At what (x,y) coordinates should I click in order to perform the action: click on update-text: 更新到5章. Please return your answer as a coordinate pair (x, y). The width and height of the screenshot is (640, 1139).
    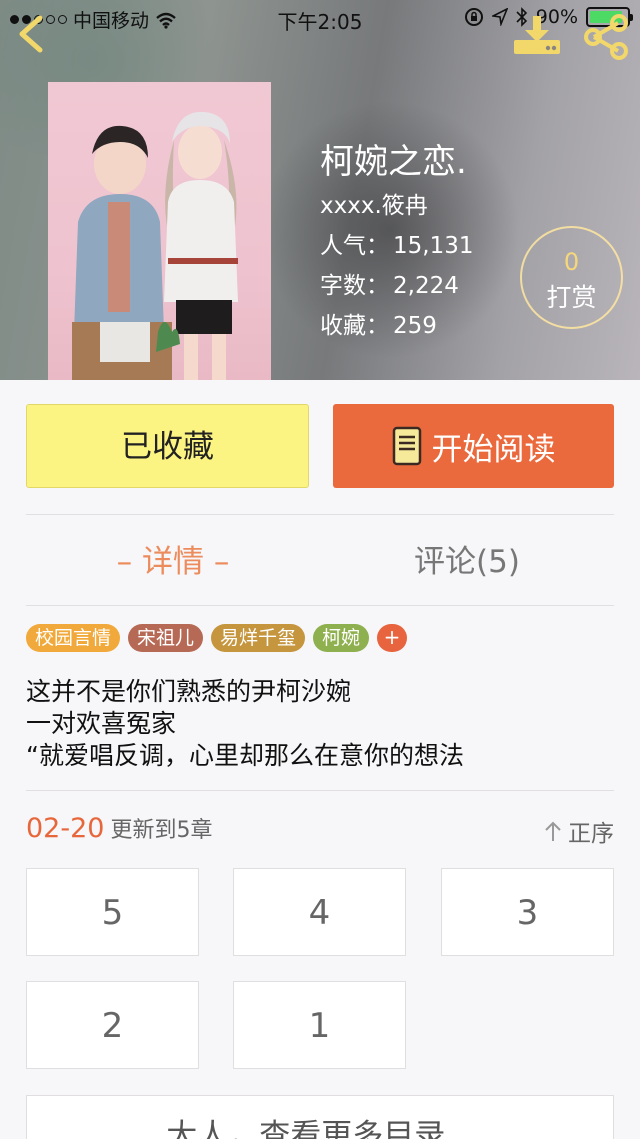
    Looking at the image, I should click on (161, 830).